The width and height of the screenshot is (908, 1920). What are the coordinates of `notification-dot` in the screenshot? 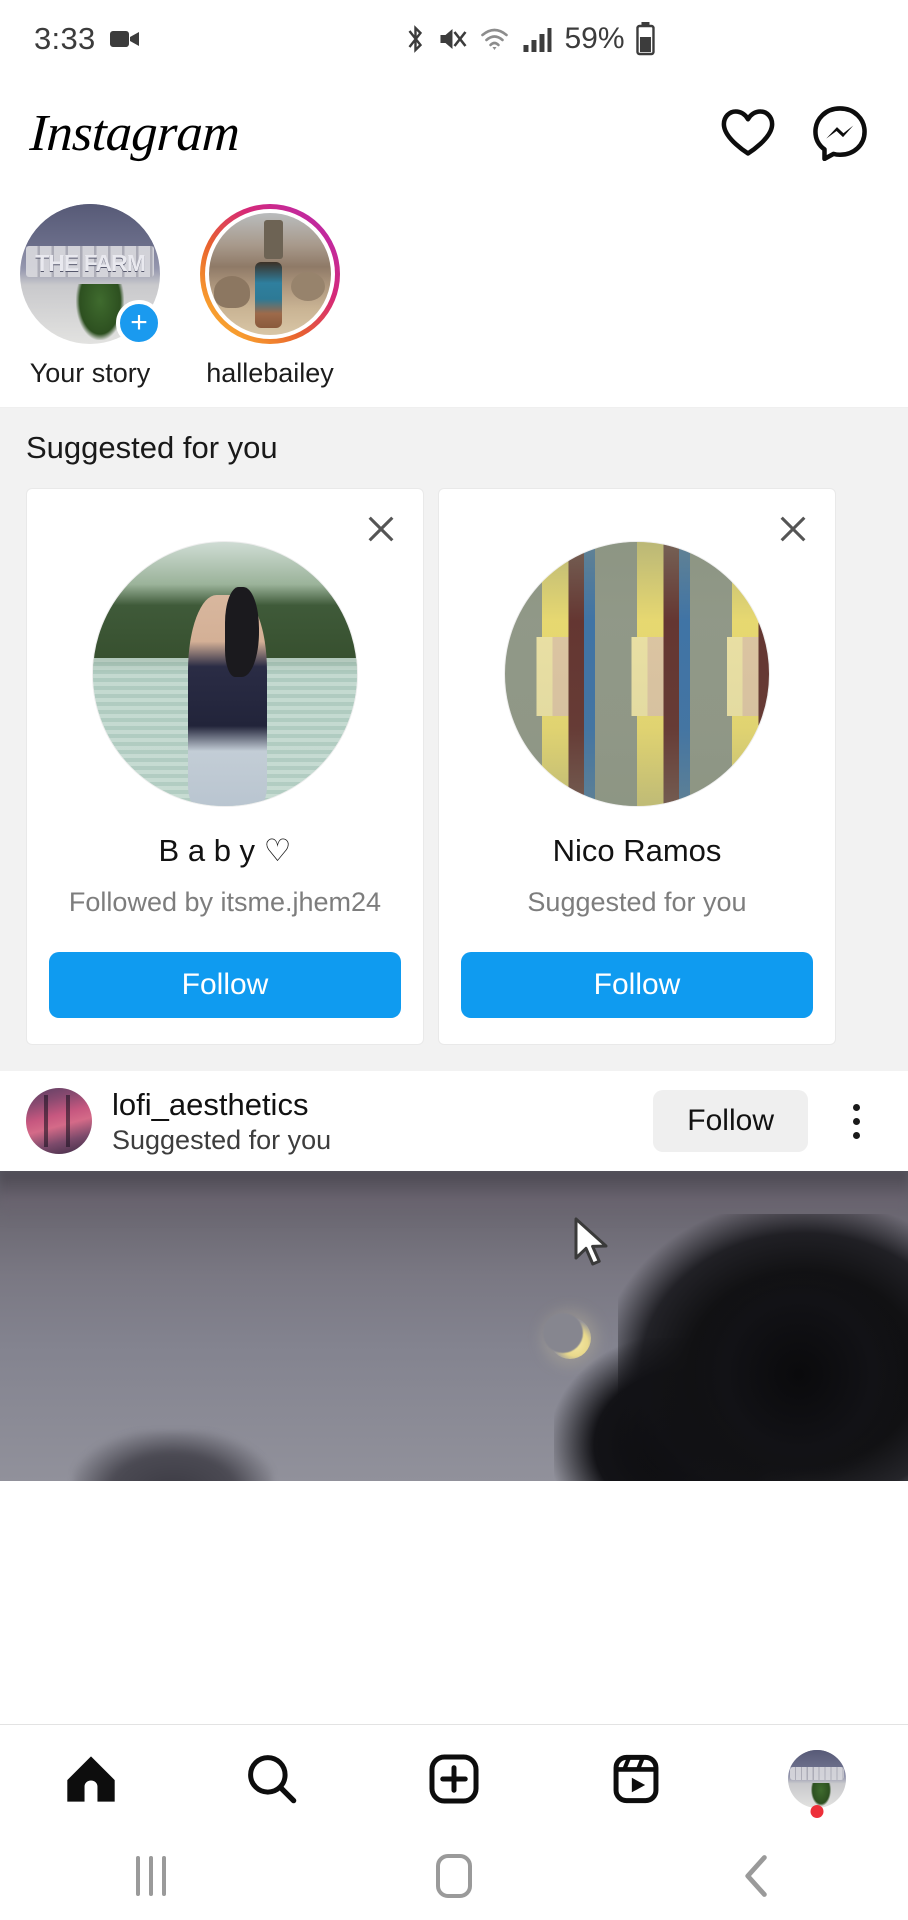 It's located at (817, 1811).